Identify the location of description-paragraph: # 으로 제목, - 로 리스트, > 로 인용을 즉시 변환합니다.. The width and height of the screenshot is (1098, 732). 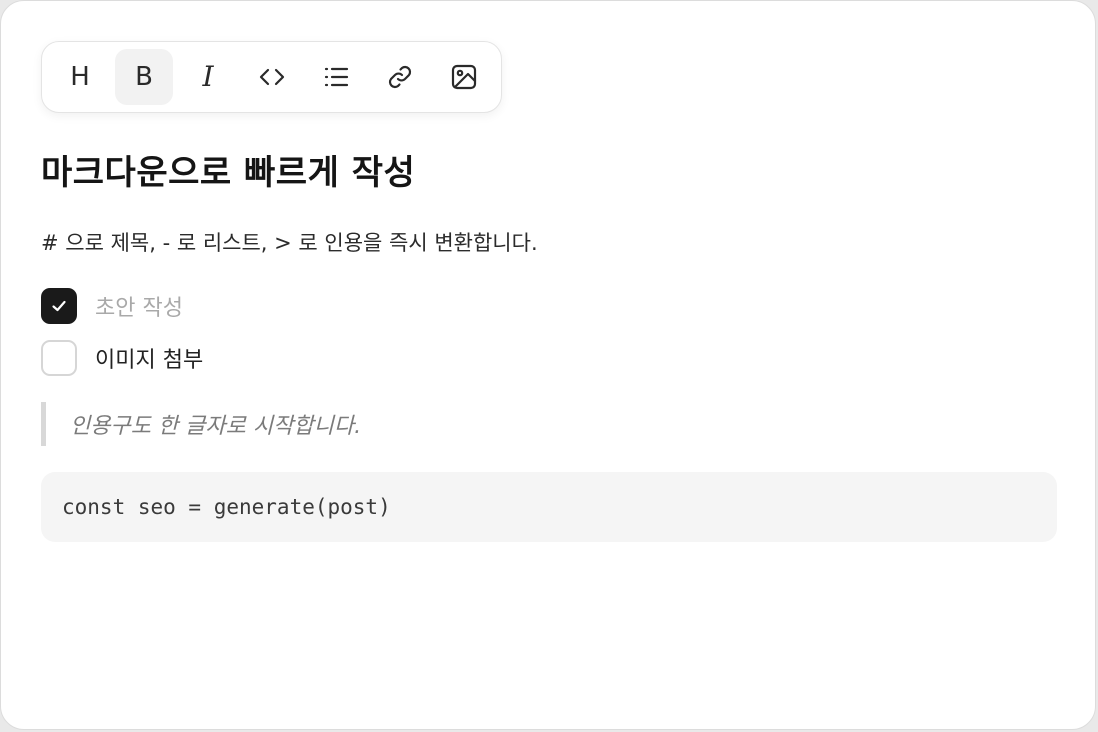
(289, 242).